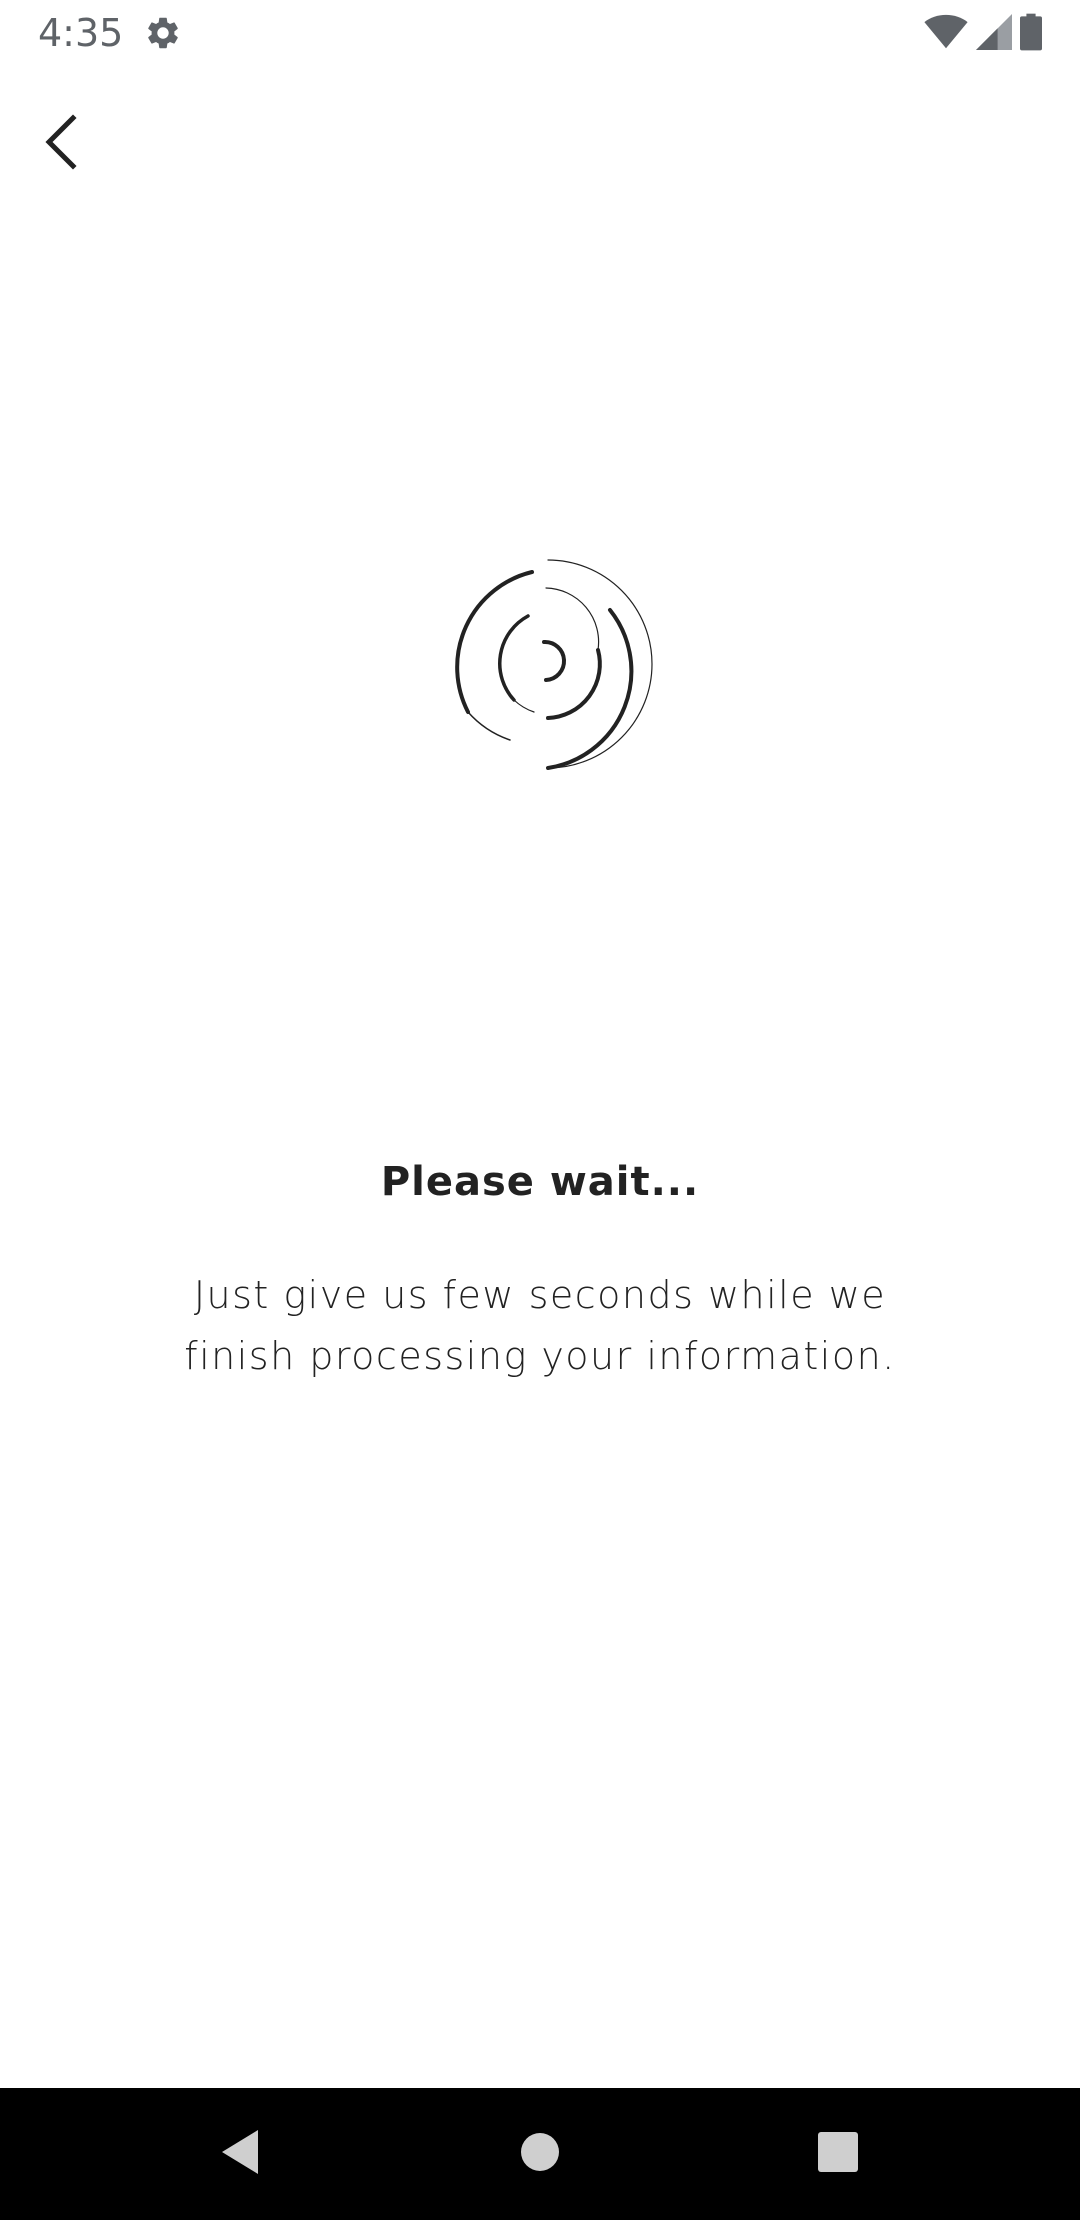 The image size is (1080, 2220). I want to click on nav-home-button, so click(540, 2154).